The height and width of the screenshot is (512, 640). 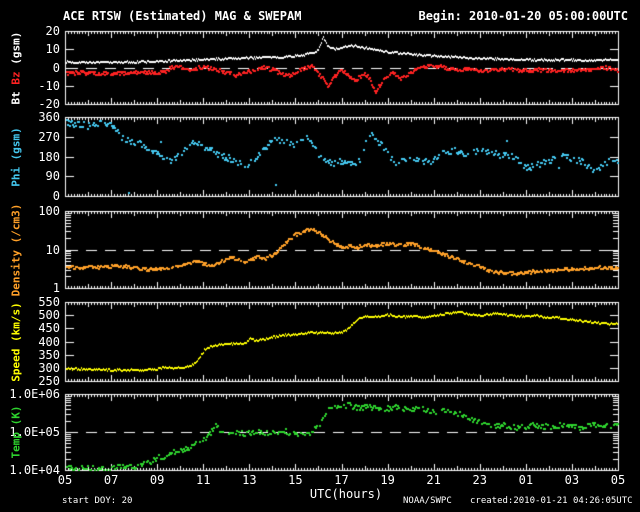 I want to click on y-axis-title-part: Temp (K), so click(x=16, y=432).